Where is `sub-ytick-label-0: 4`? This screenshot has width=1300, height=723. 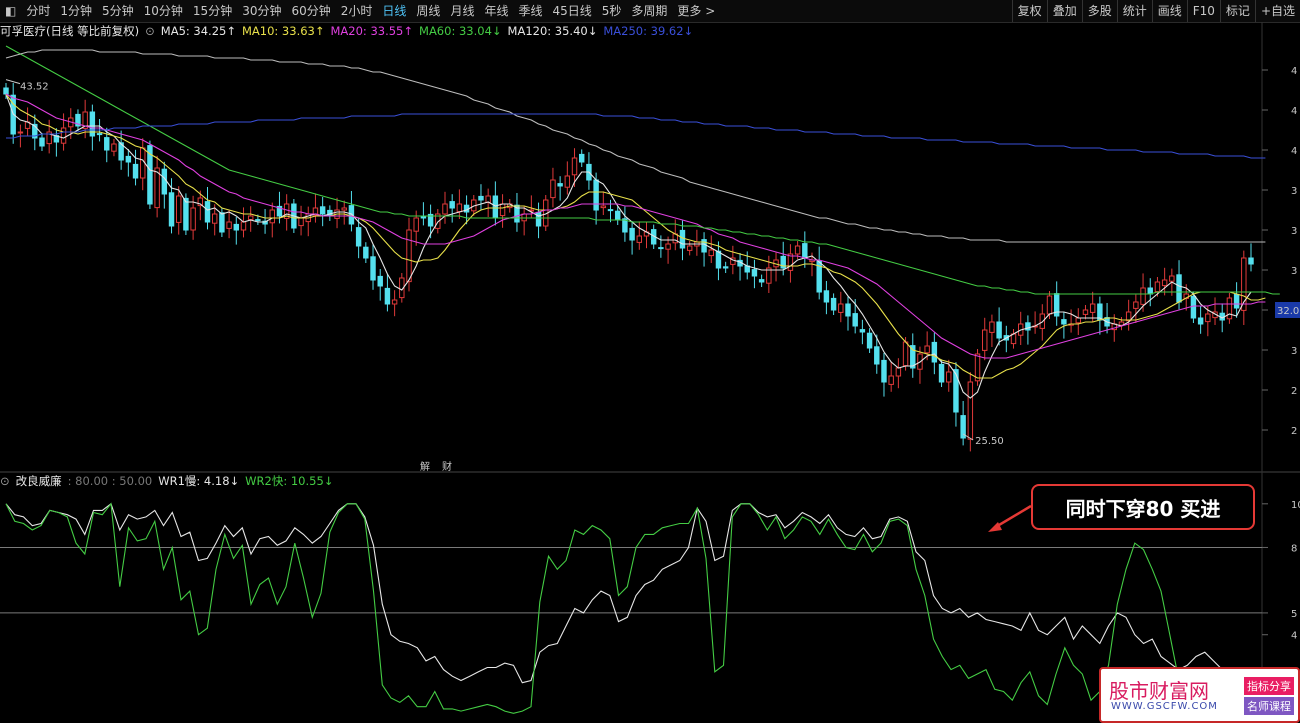 sub-ytick-label-0: 4 is located at coordinates (1294, 636).